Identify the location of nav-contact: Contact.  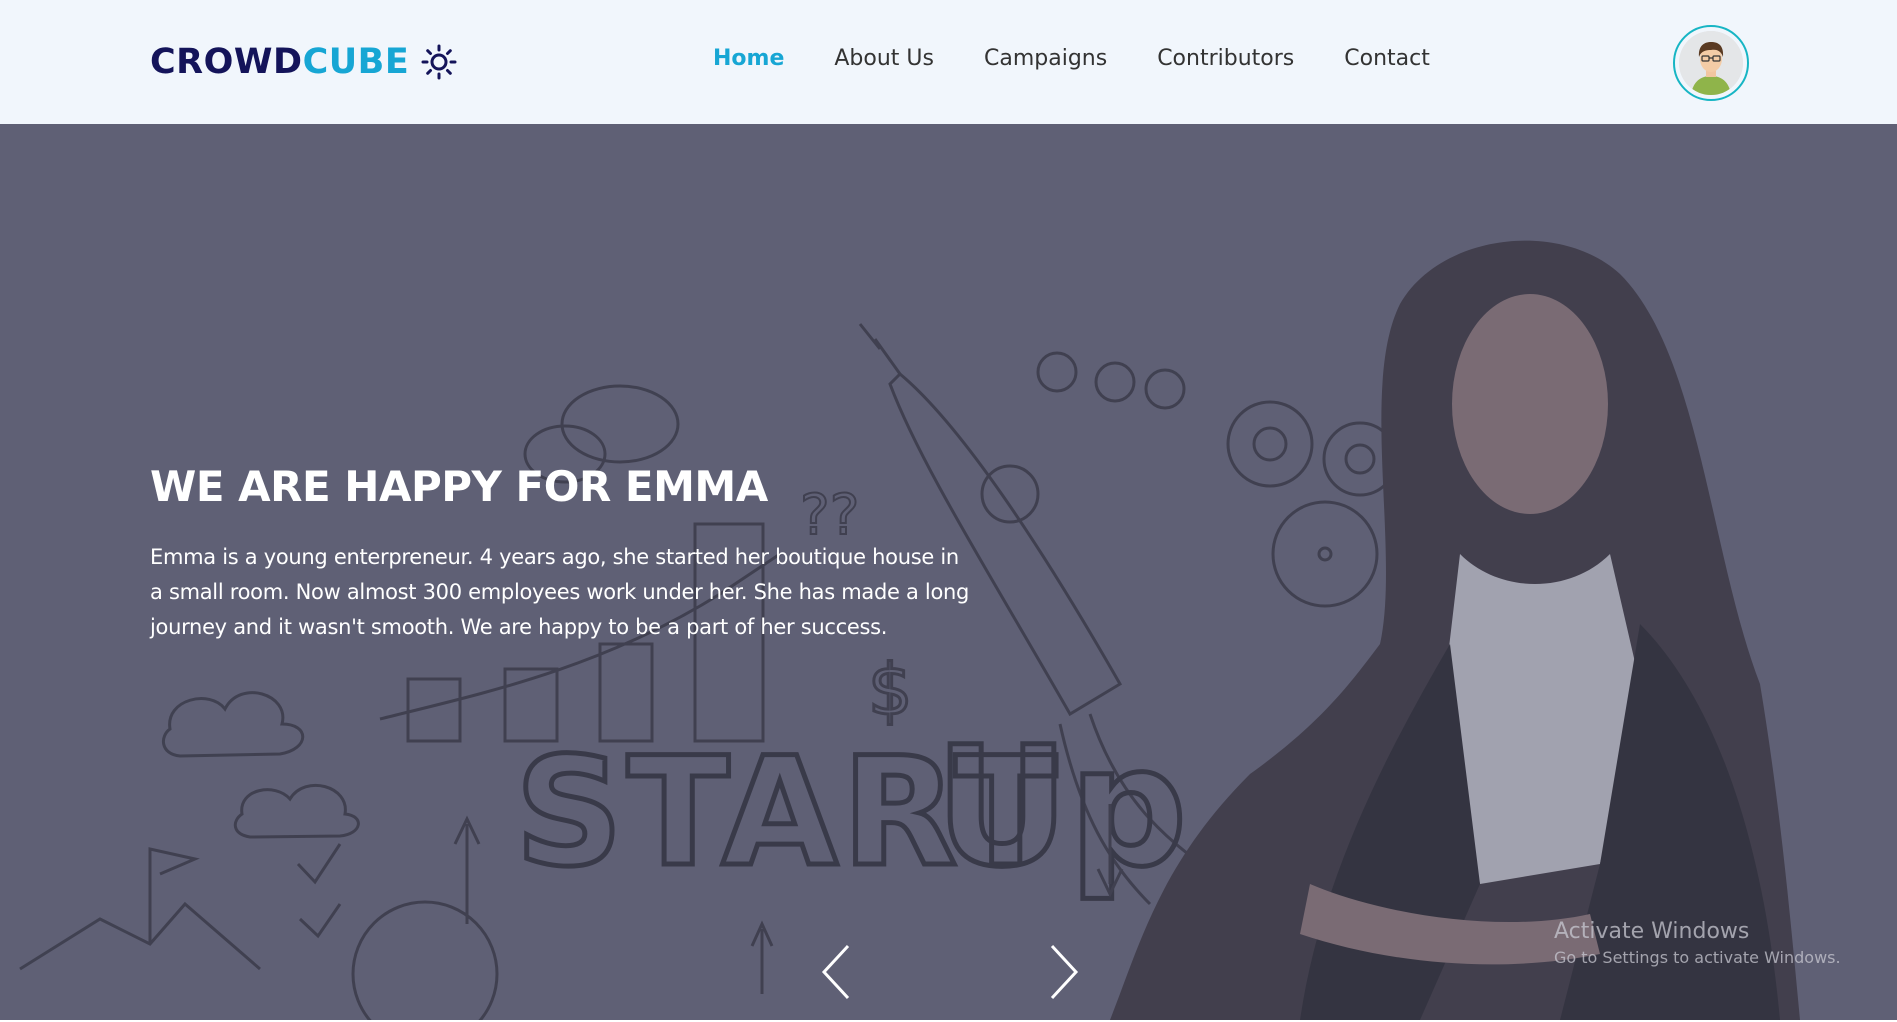
(1387, 58).